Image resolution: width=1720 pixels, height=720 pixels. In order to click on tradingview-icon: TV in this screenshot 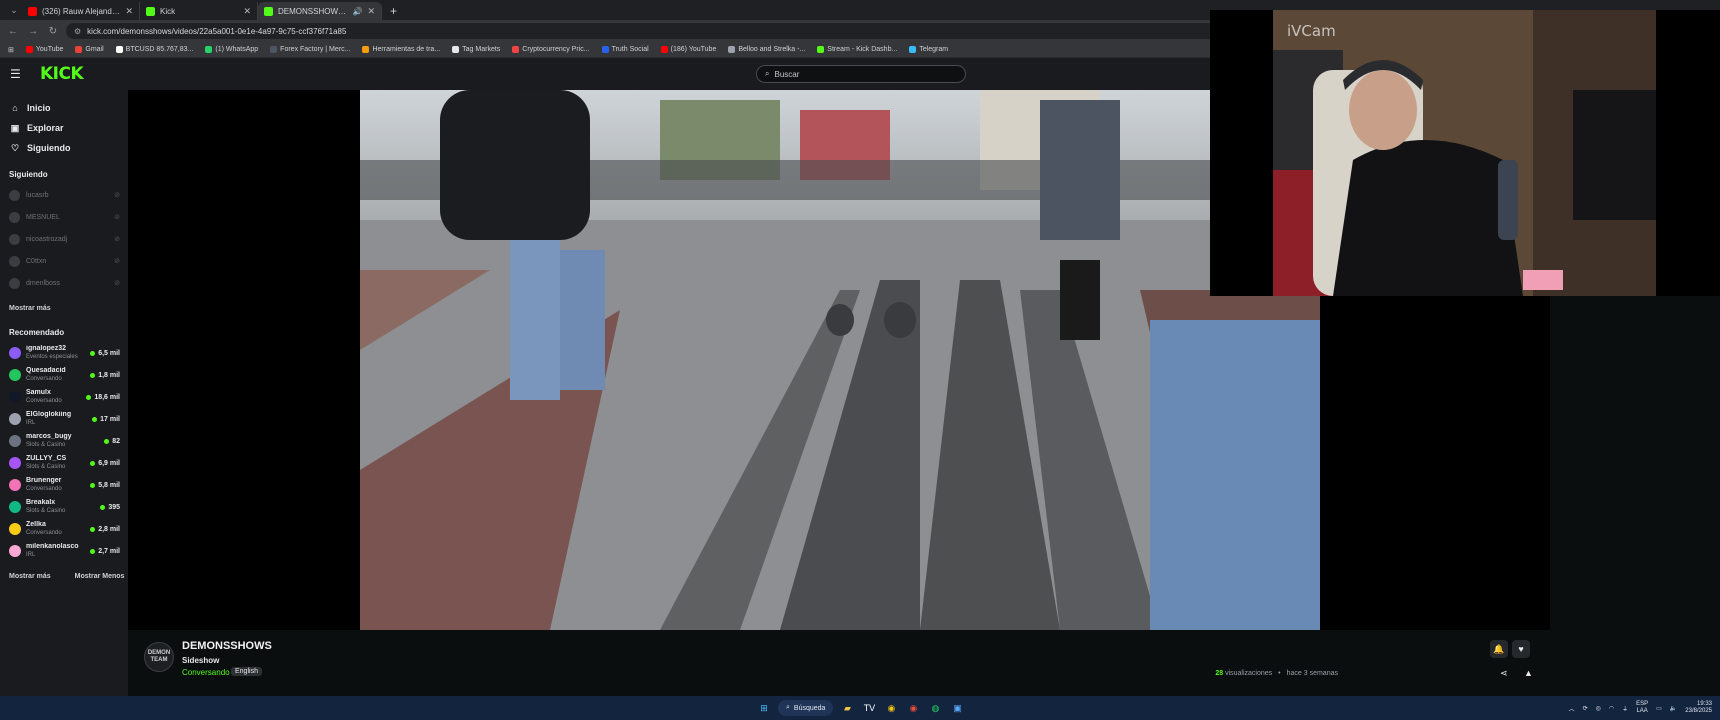, I will do `click(869, 708)`.